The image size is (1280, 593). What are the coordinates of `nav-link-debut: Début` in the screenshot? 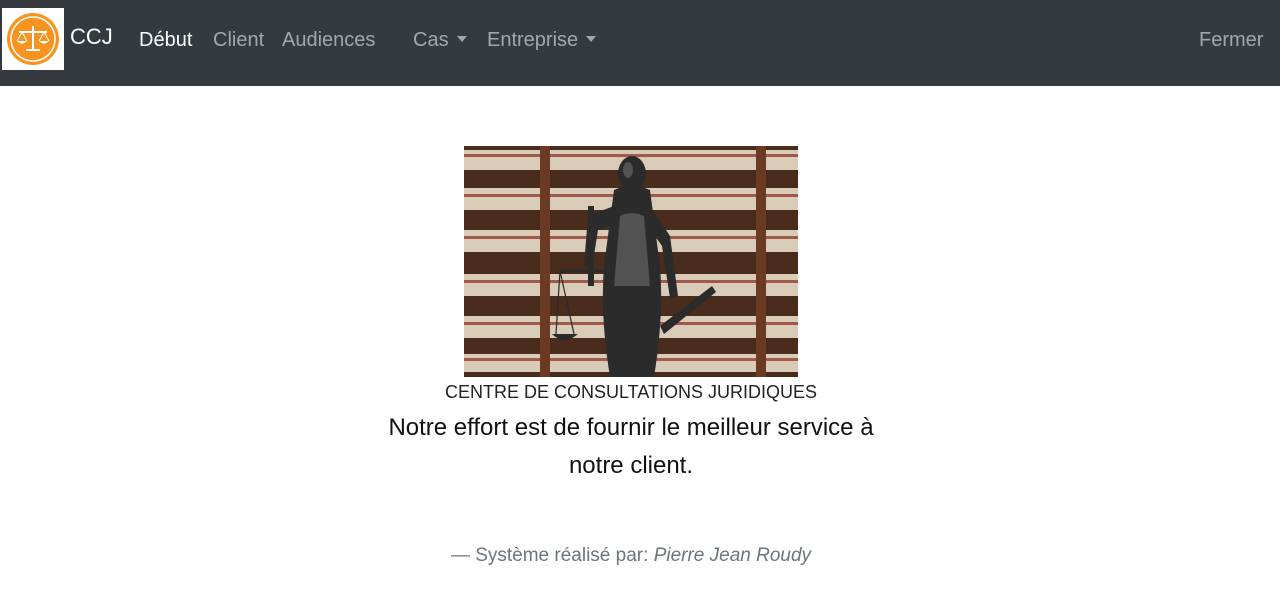 It's located at (165, 40).